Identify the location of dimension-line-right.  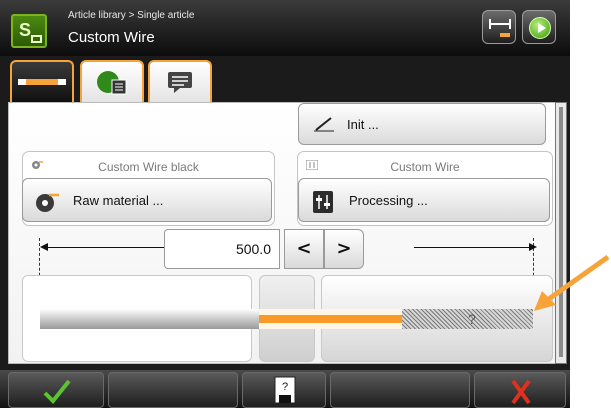
(473, 247).